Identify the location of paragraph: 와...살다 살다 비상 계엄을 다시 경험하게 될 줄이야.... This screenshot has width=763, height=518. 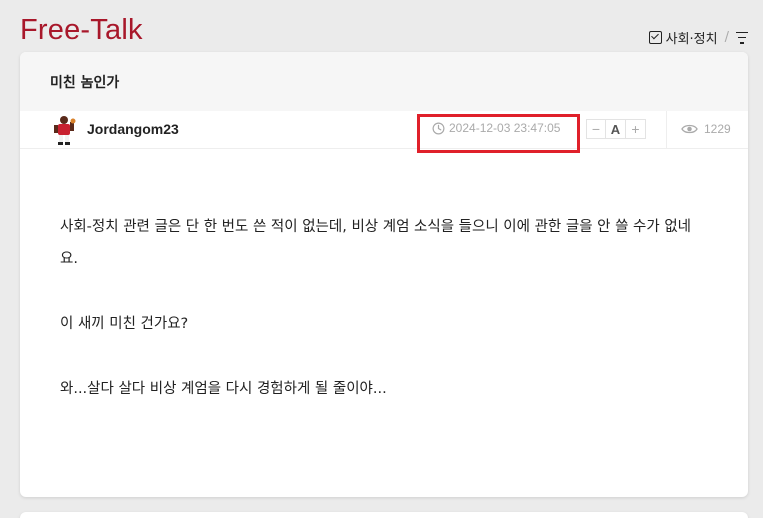
(223, 389).